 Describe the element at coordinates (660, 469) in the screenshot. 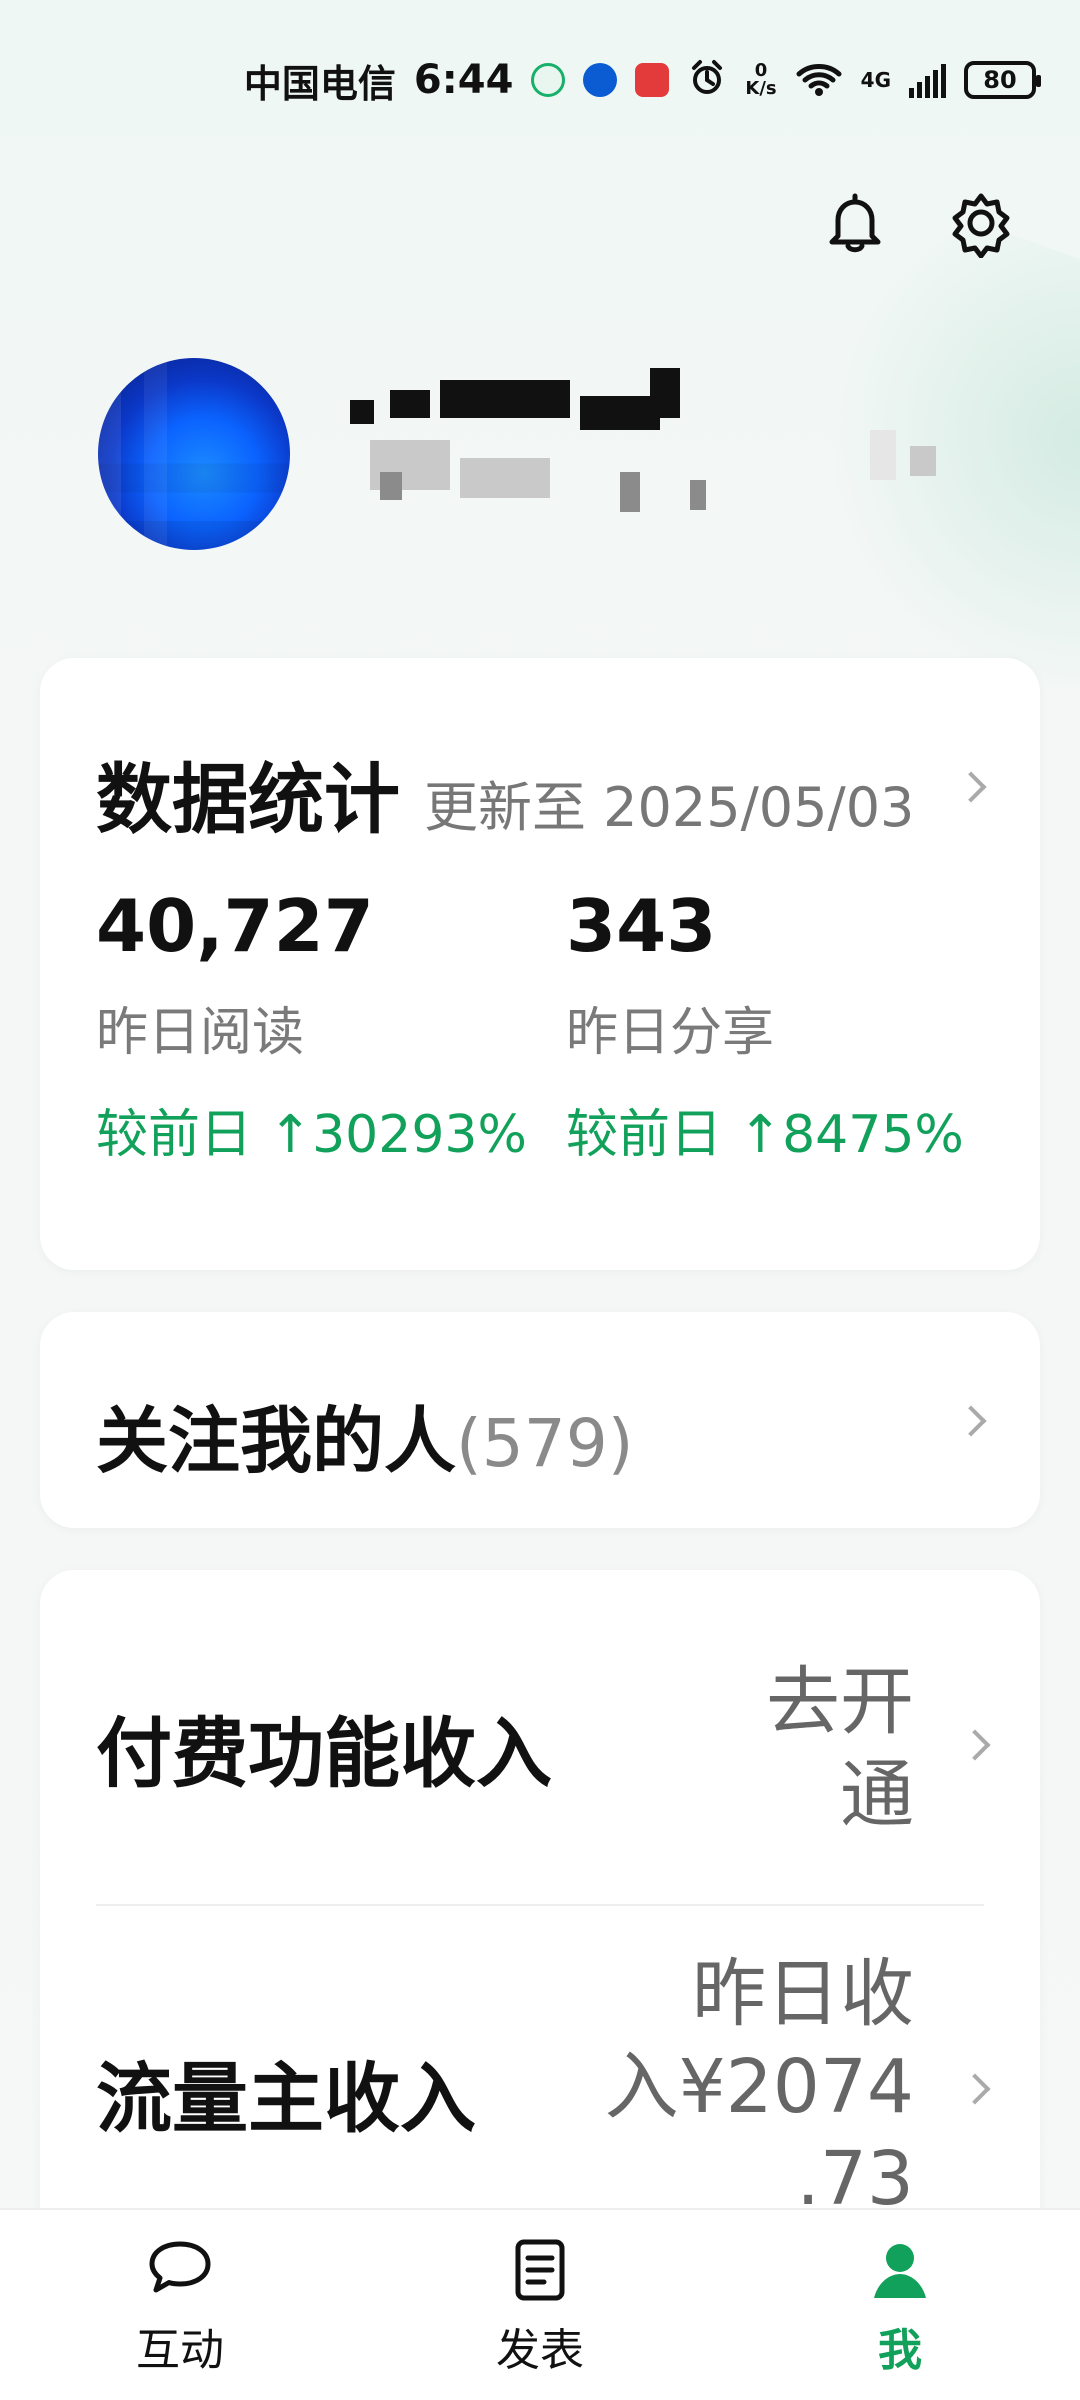

I see `profile-name-blurred` at that location.